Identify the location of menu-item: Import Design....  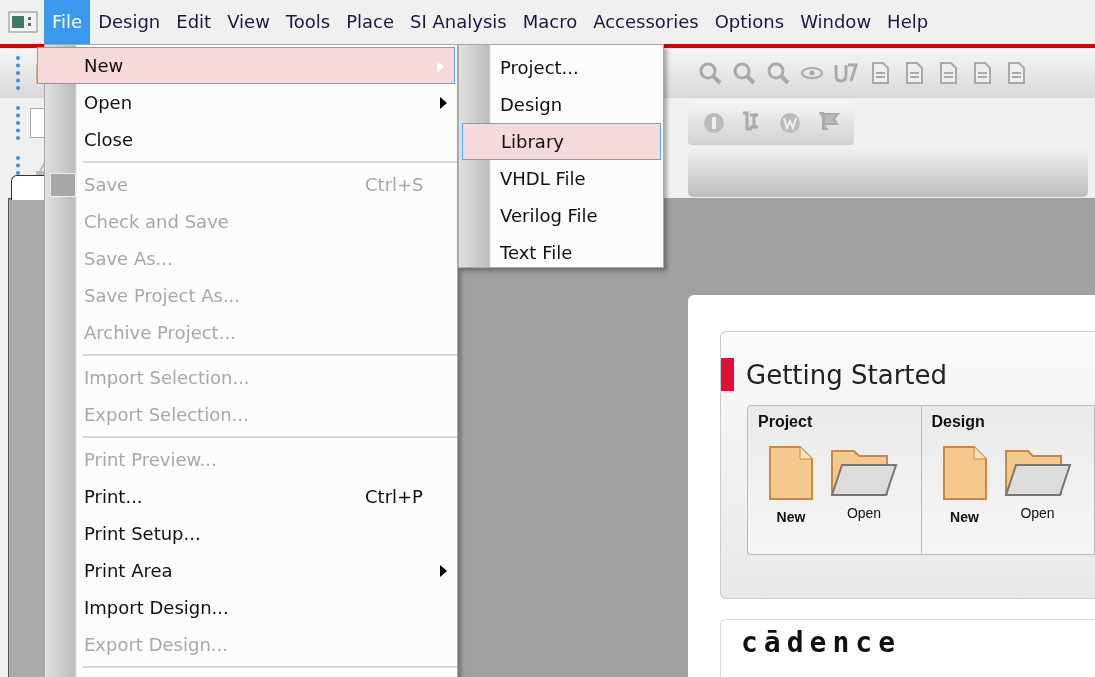
(251, 607).